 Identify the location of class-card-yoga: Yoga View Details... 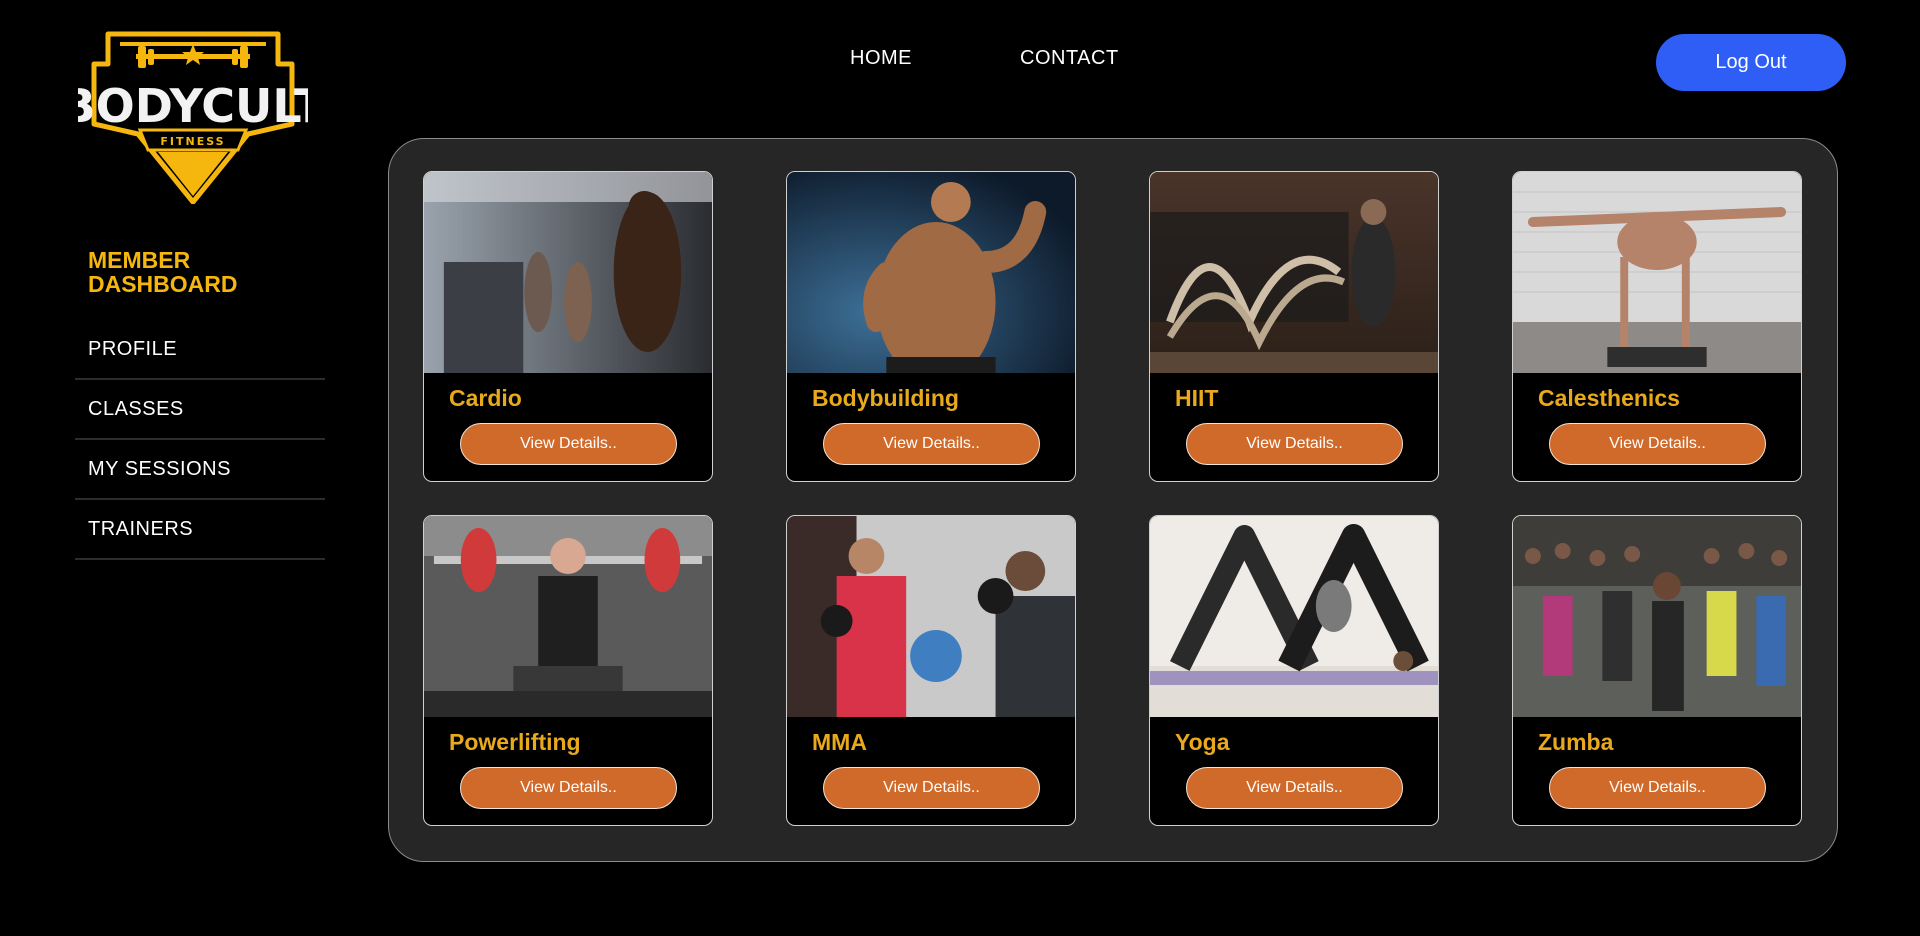
(1294, 670).